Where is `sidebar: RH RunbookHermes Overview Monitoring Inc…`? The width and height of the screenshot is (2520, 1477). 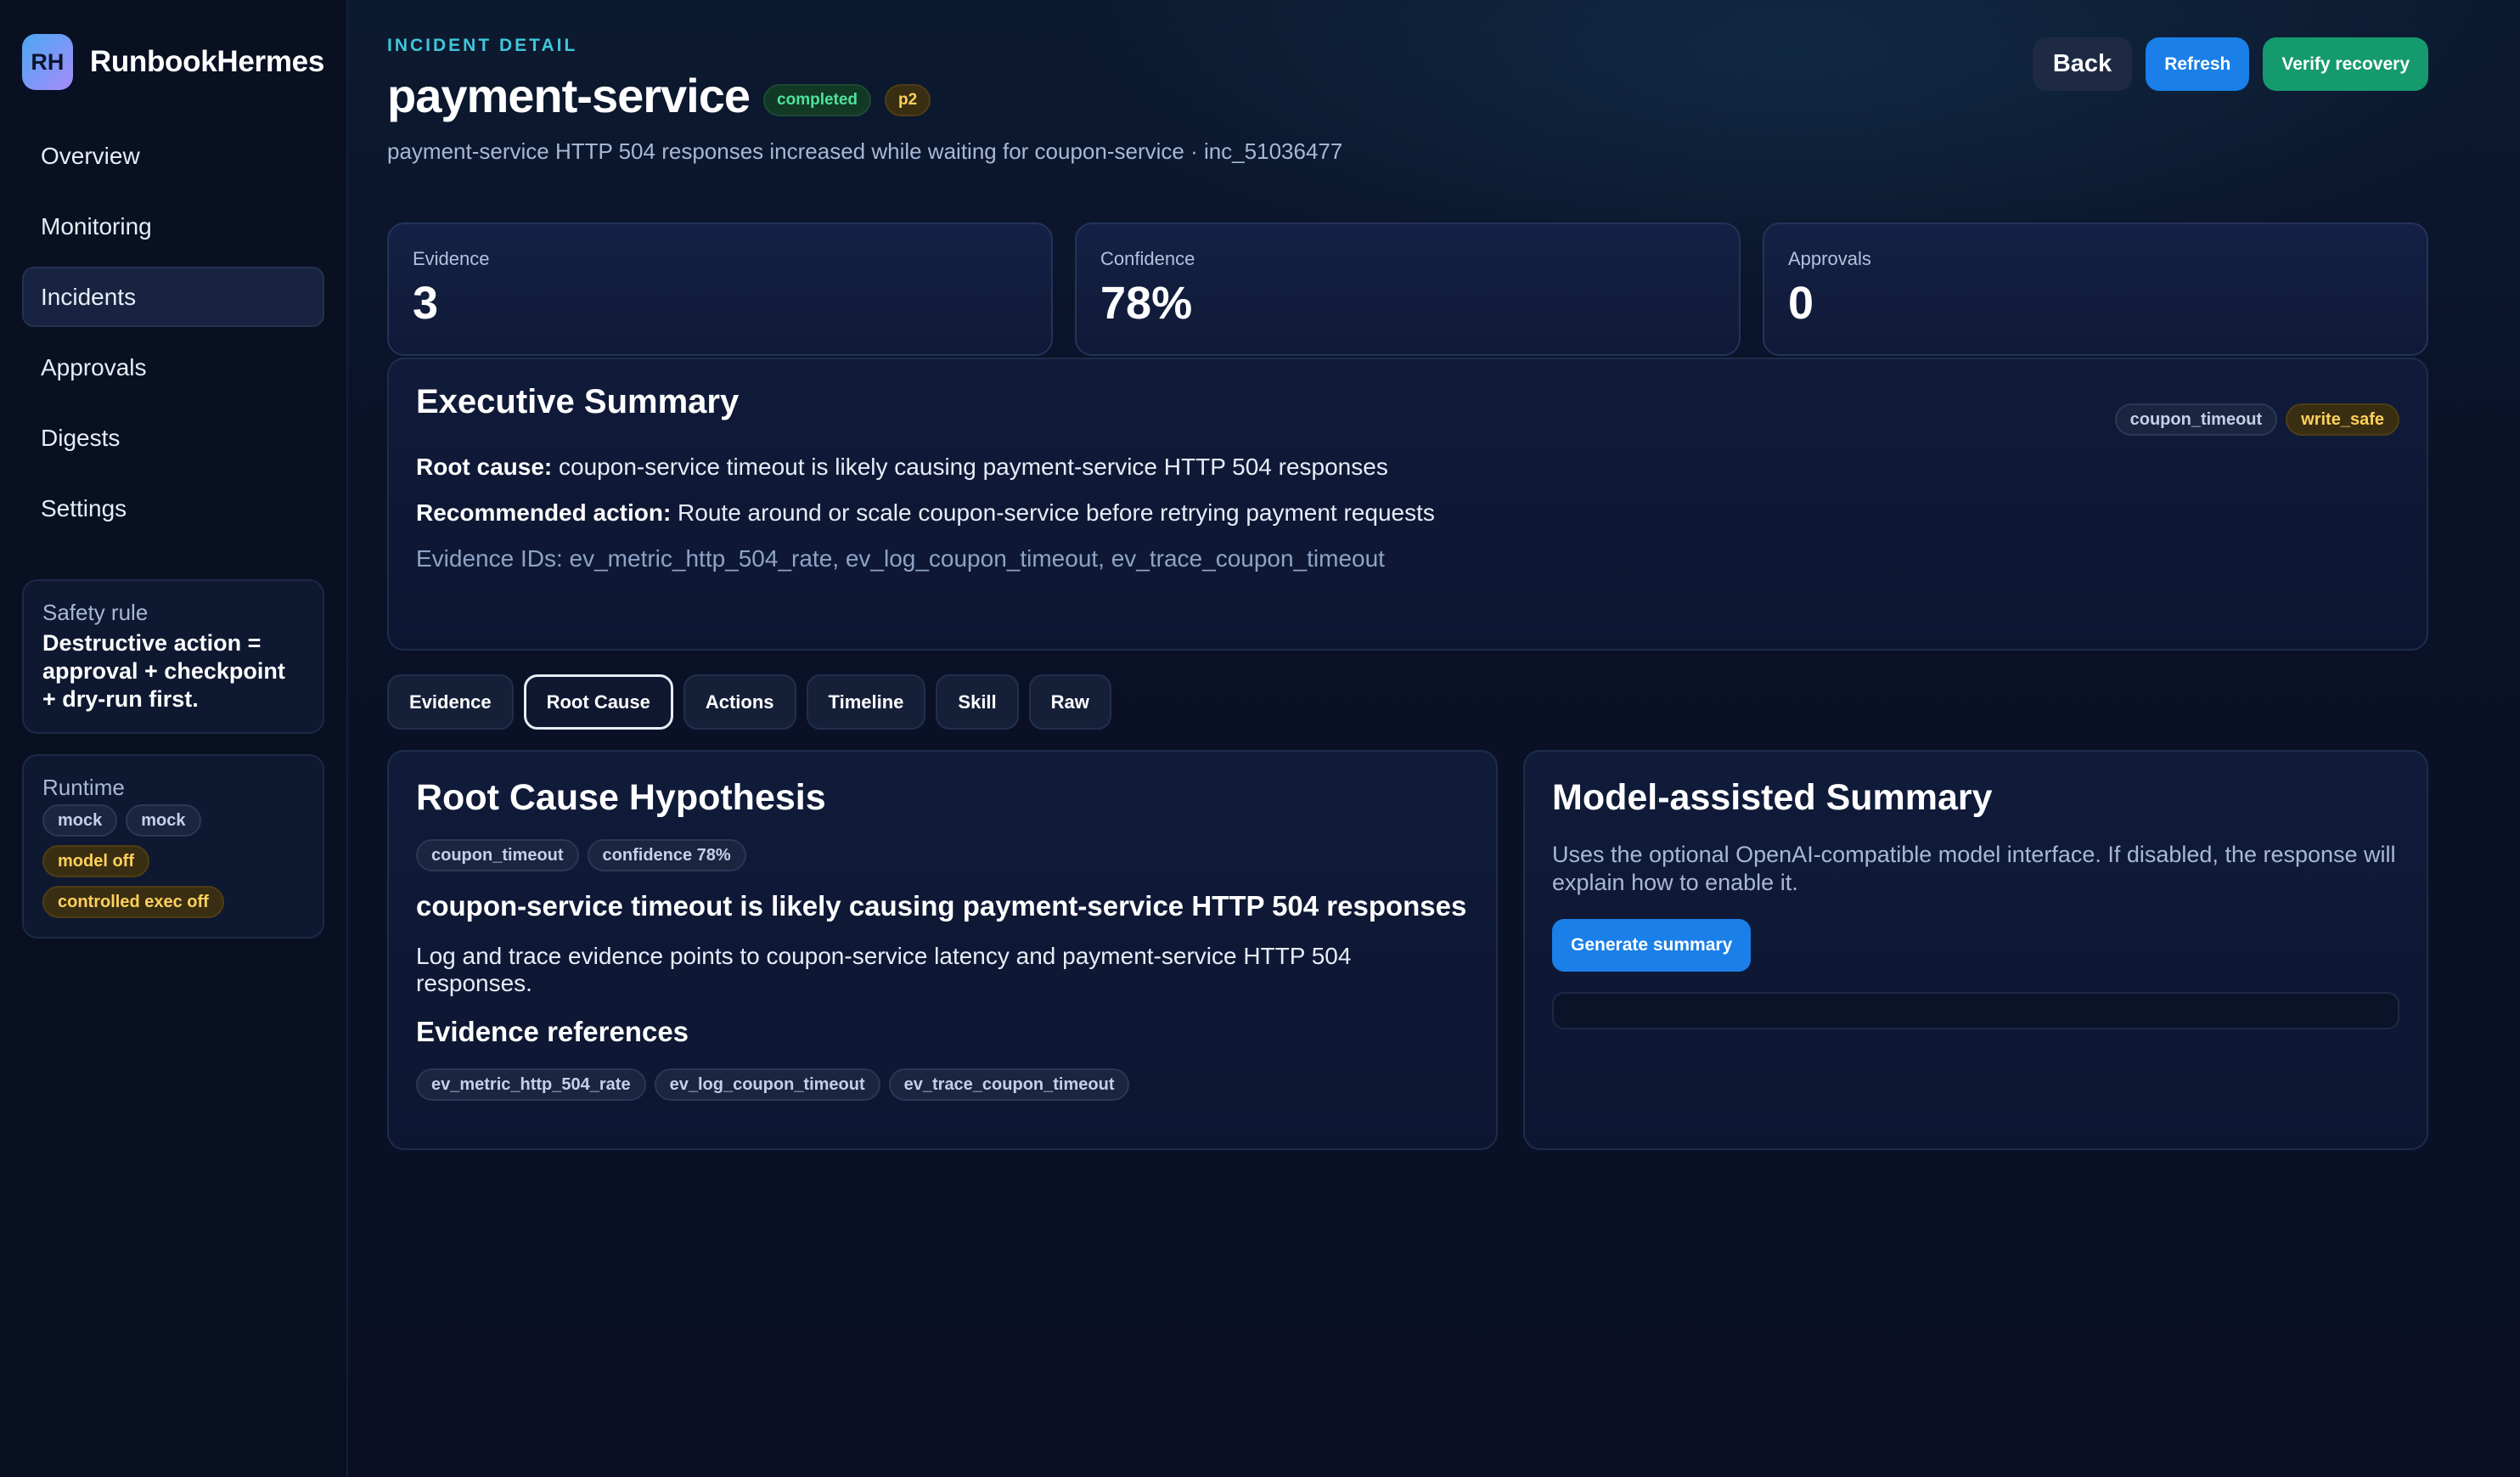
sidebar: RH RunbookHermes Overview Monitoring Inc… is located at coordinates (174, 738).